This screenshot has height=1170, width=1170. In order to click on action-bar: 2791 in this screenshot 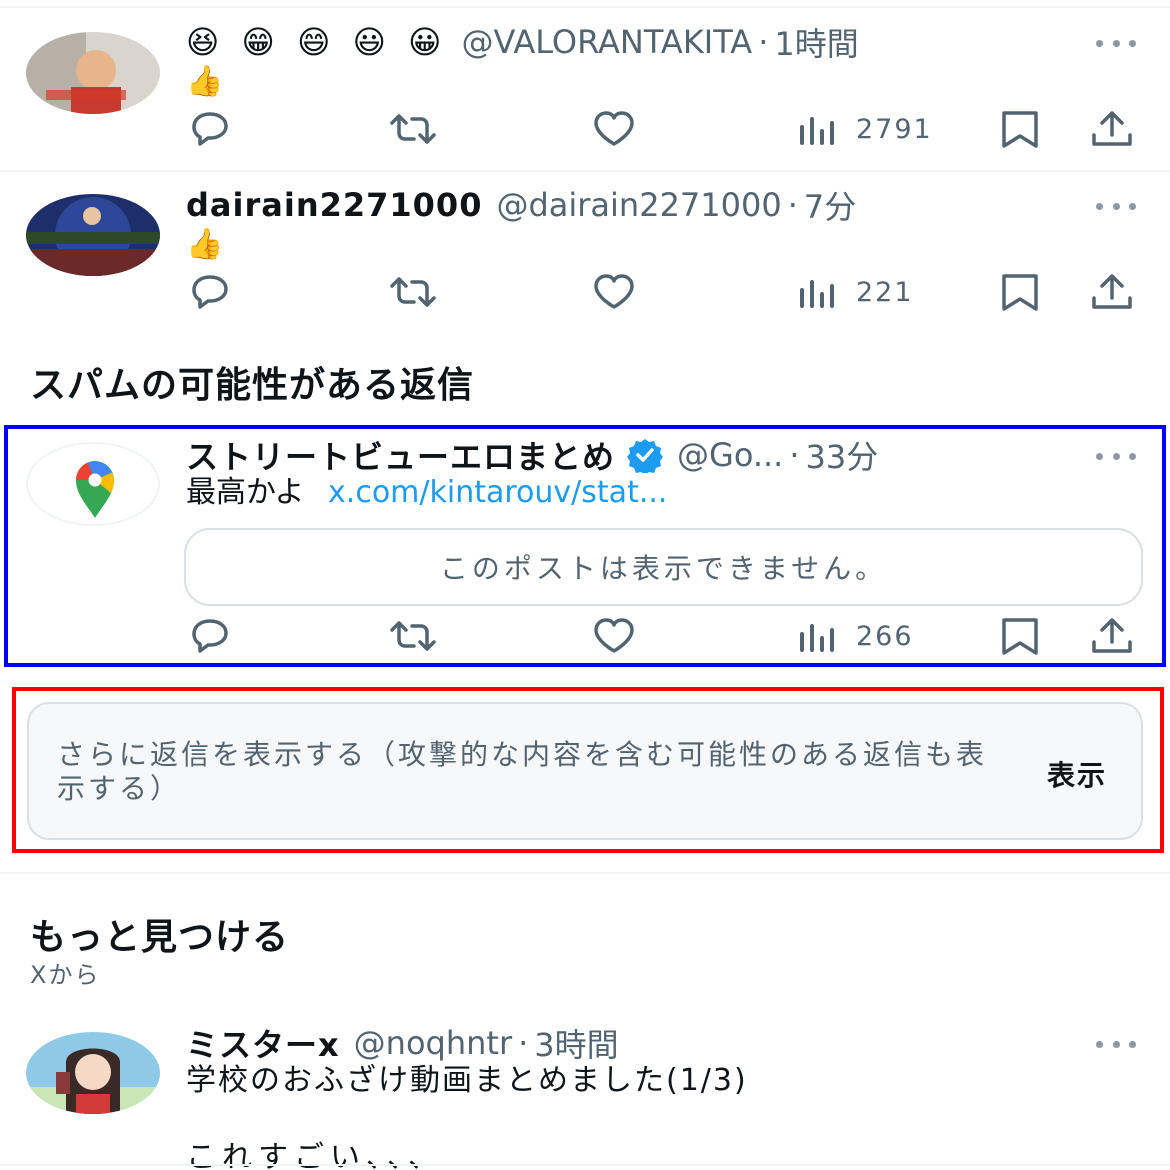, I will do `click(661, 129)`.